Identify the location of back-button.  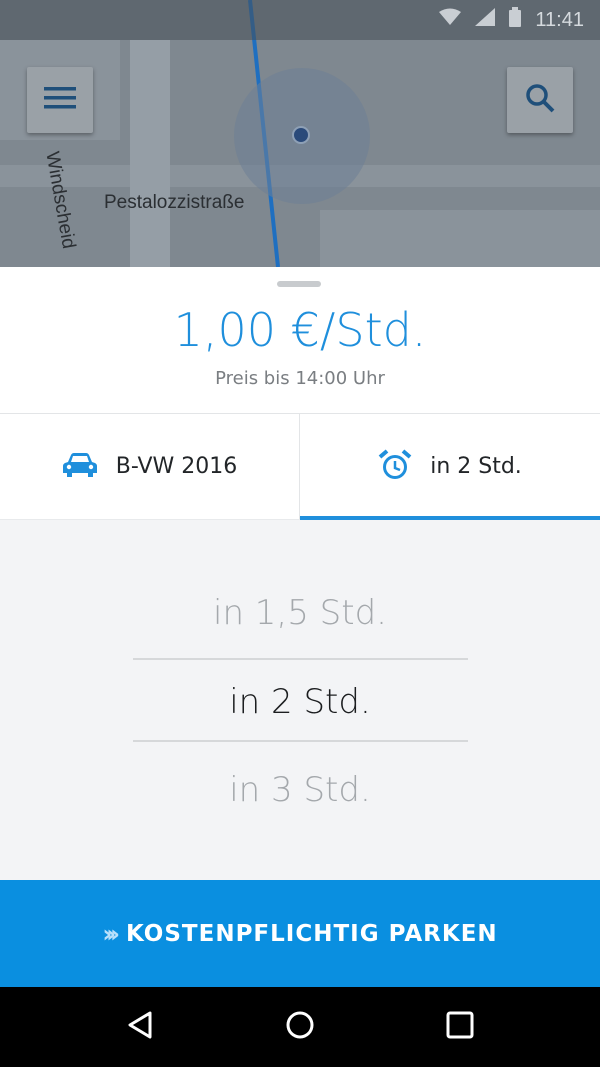
(140, 1027).